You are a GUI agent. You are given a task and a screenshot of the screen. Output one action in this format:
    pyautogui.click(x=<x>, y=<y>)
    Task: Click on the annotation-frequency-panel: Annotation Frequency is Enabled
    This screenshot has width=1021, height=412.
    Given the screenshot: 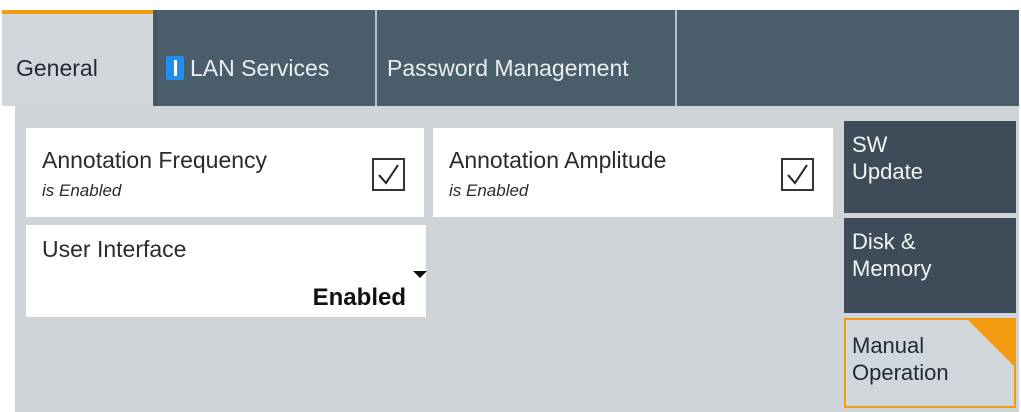 What is the action you would take?
    pyautogui.click(x=225, y=172)
    